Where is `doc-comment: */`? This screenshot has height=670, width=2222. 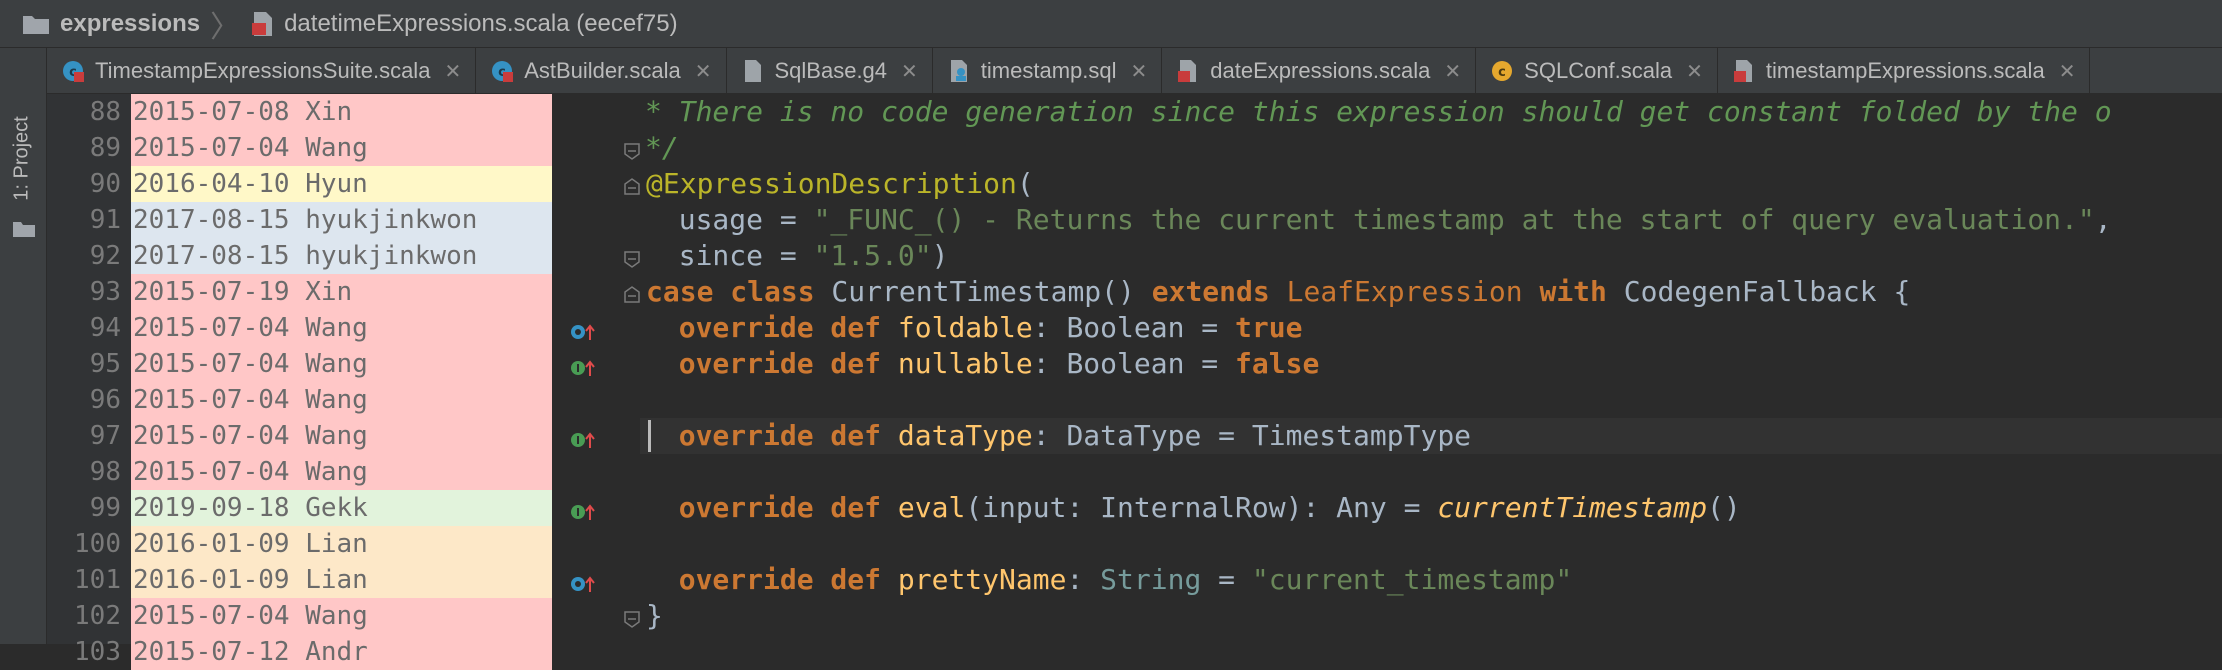
doc-comment: */ is located at coordinates (662, 147).